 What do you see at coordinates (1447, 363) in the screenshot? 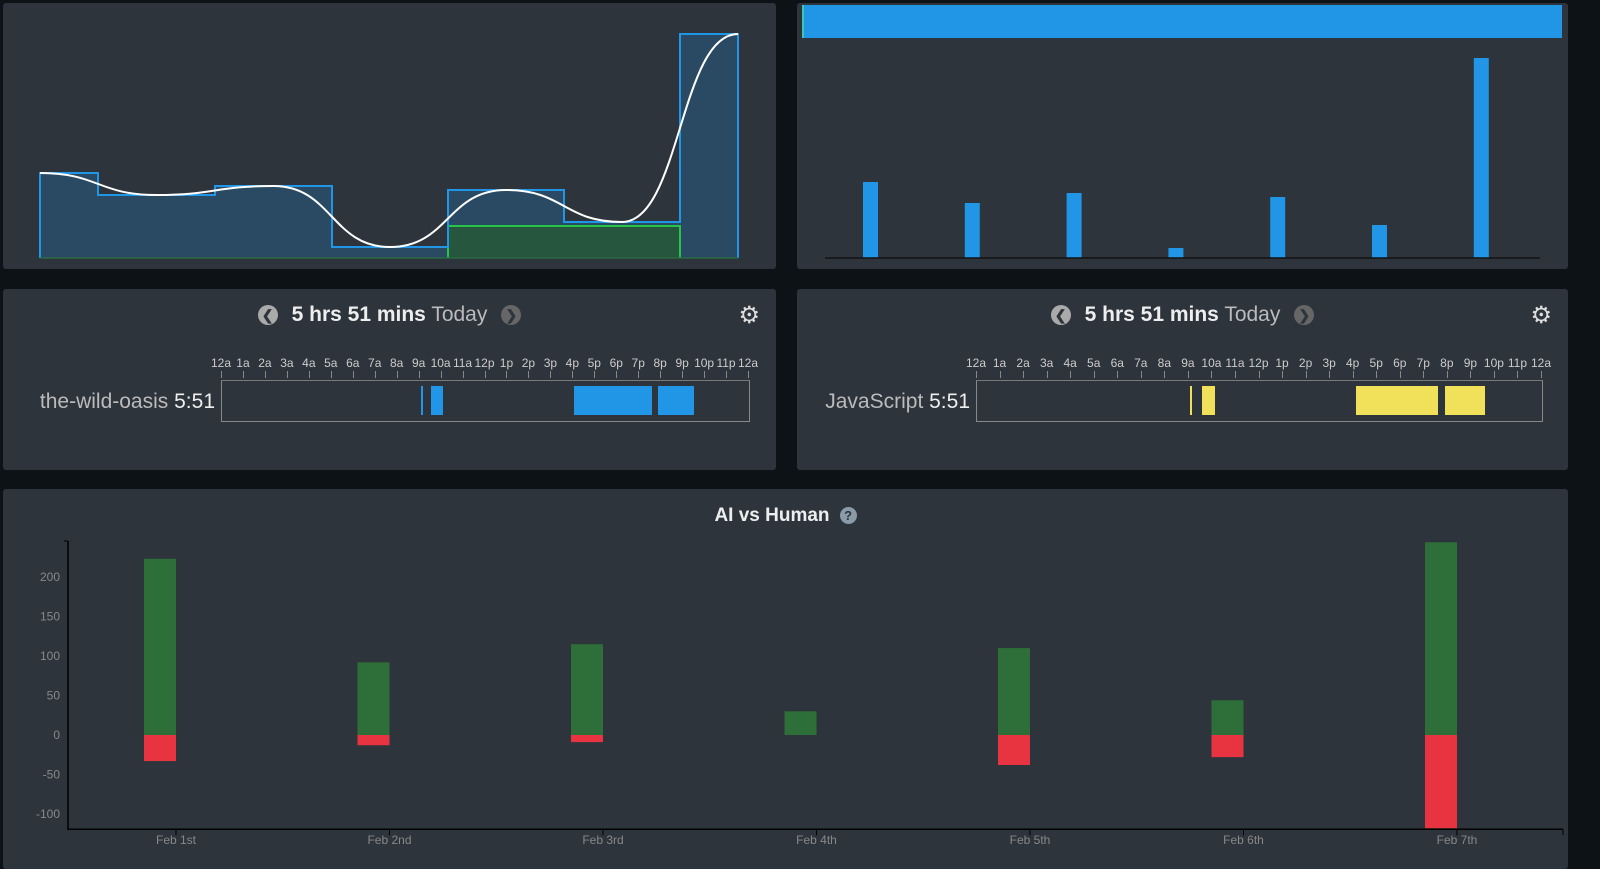
I see `hour-label: 8p` at bounding box center [1447, 363].